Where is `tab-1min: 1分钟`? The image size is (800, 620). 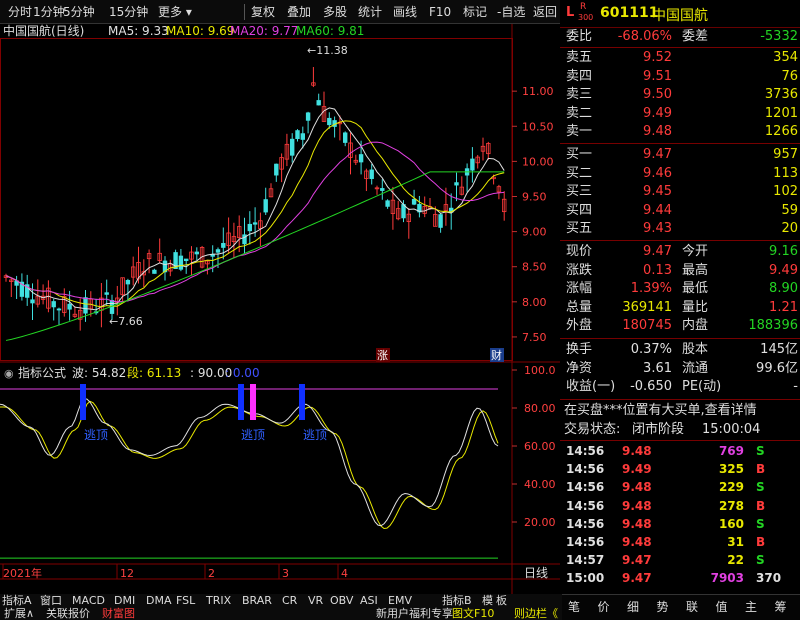 tab-1min: 1分钟 is located at coordinates (49, 12).